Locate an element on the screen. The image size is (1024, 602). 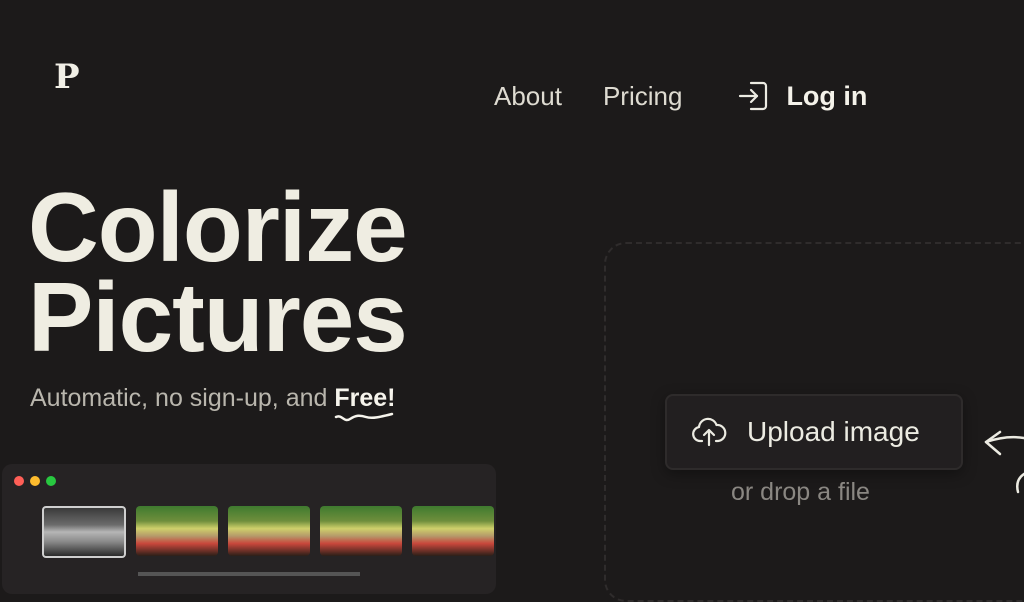
squiggle-underline-icon is located at coordinates (364, 417).